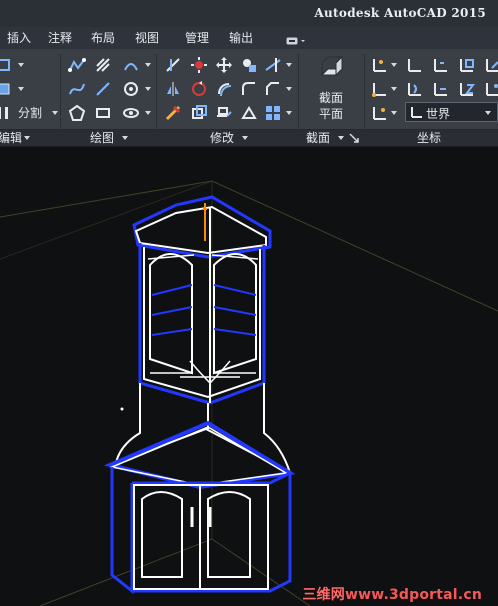  I want to click on view-dropdown-icon, so click(148, 113).